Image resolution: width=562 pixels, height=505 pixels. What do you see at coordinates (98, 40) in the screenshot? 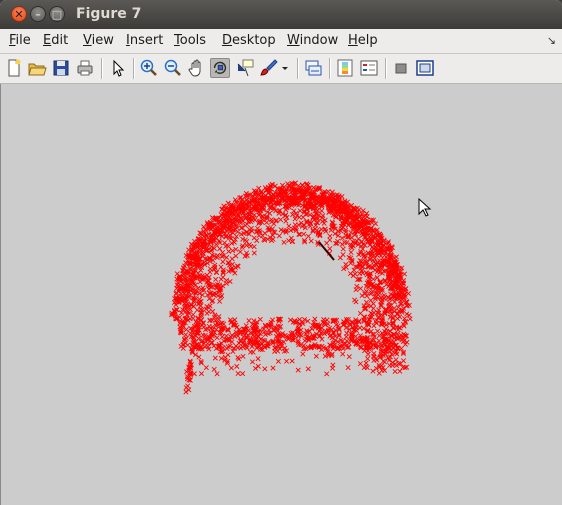
I see `menu-view: View` at bounding box center [98, 40].